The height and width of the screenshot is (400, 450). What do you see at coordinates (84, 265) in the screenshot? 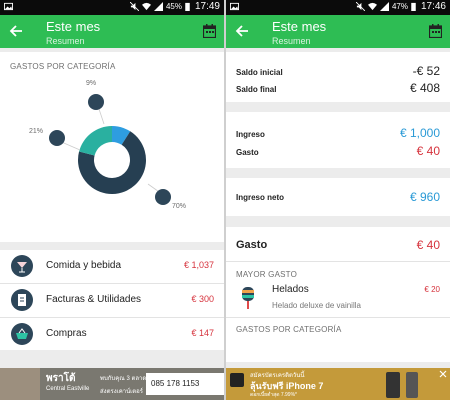
I see `category-name: Comida y bebida` at bounding box center [84, 265].